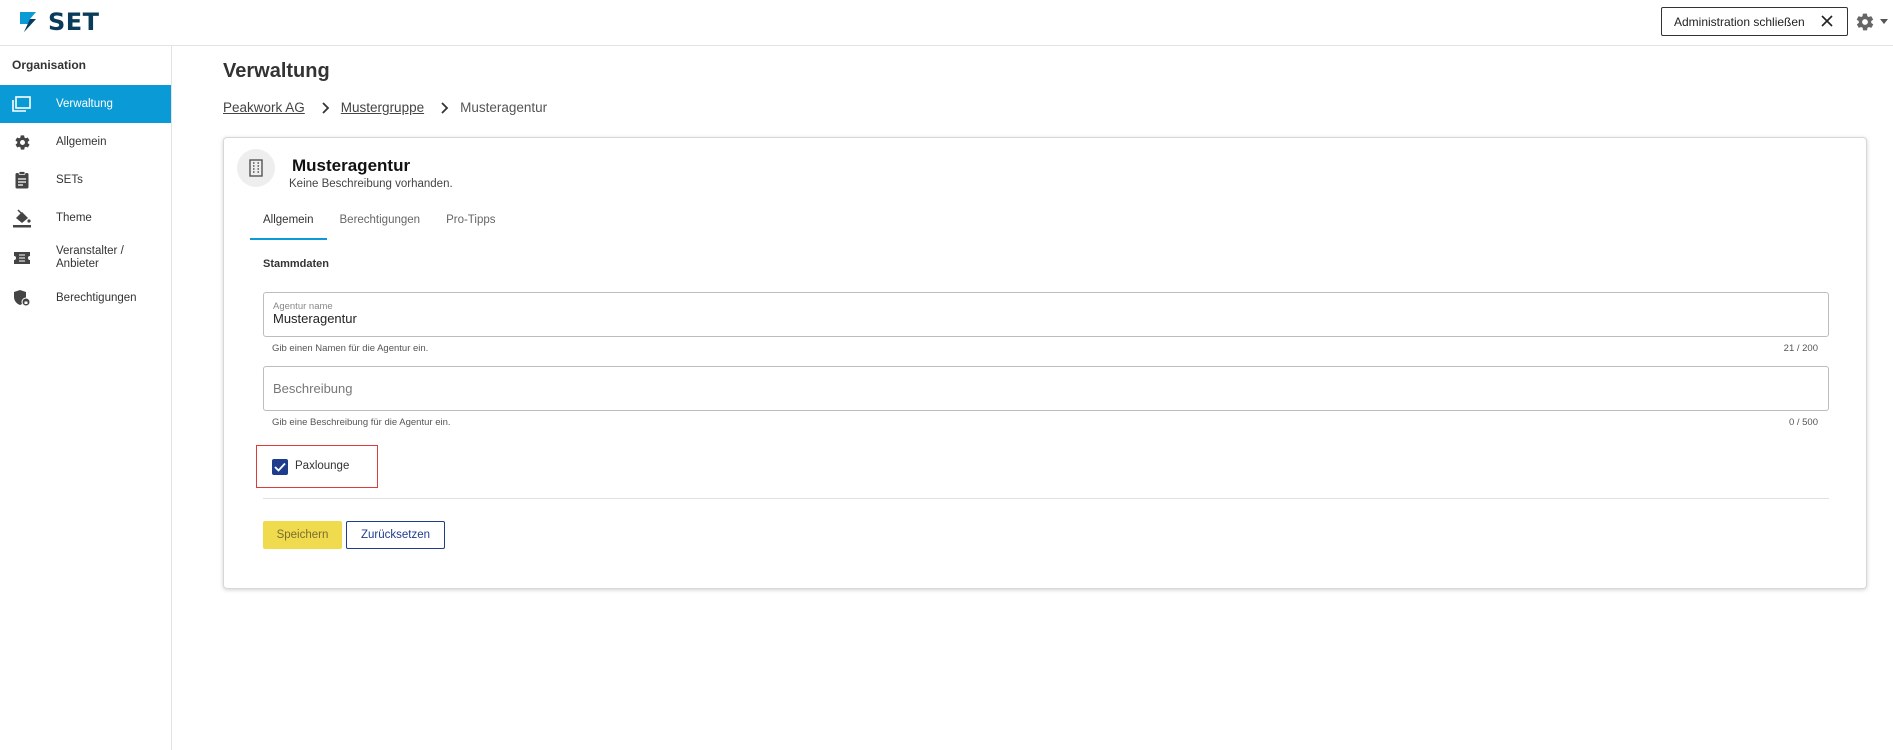  What do you see at coordinates (350, 348) in the screenshot?
I see `agency-name-hint: Gib einen Namen für die Agentur ein.` at bounding box center [350, 348].